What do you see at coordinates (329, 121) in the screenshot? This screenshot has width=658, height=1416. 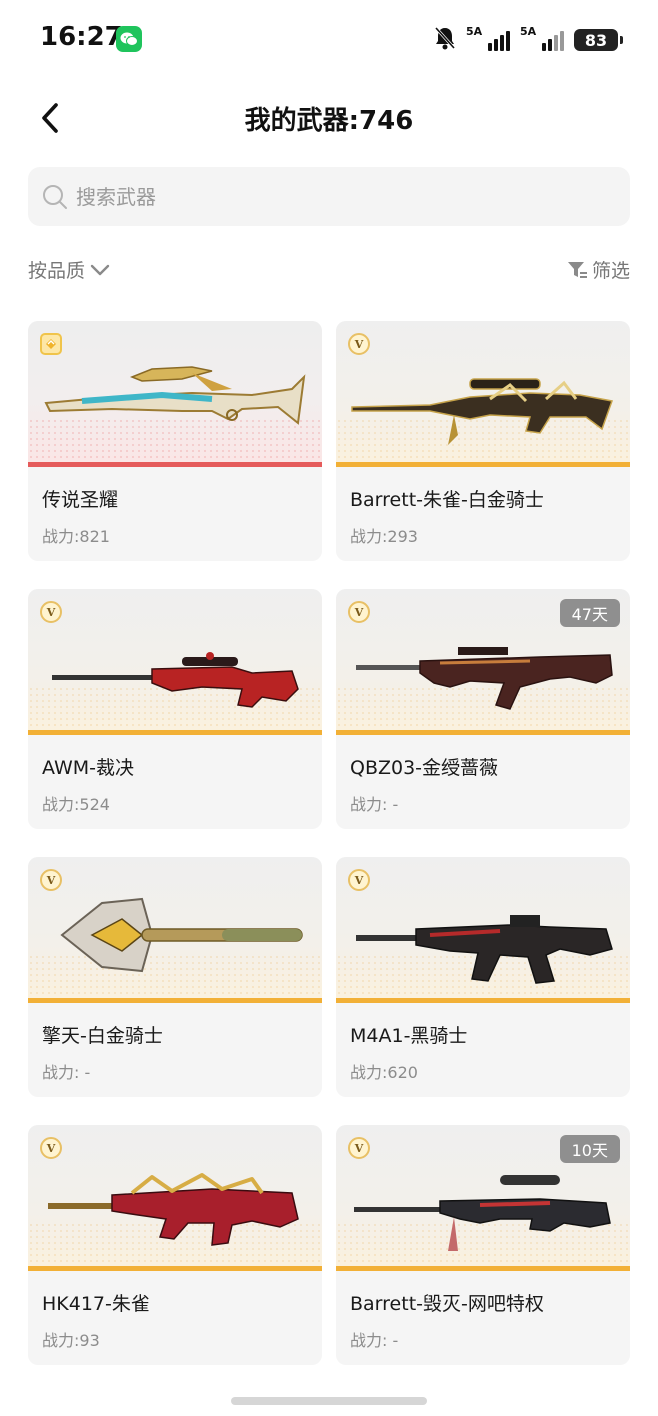 I see `page-title: 我的武器:746` at bounding box center [329, 121].